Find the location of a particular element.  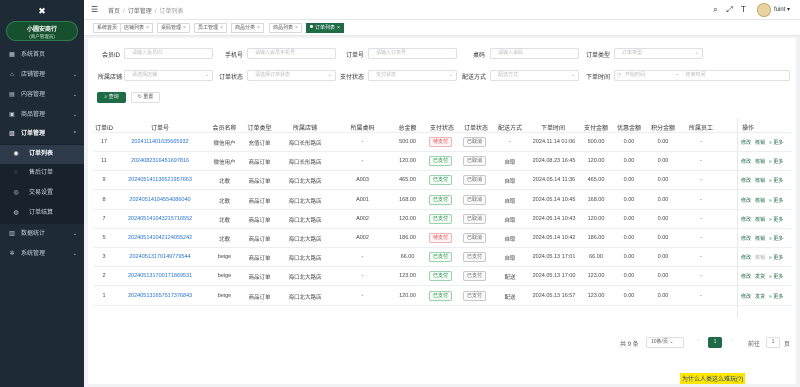

tag-order-list: 订单列表 × is located at coordinates (325, 28).